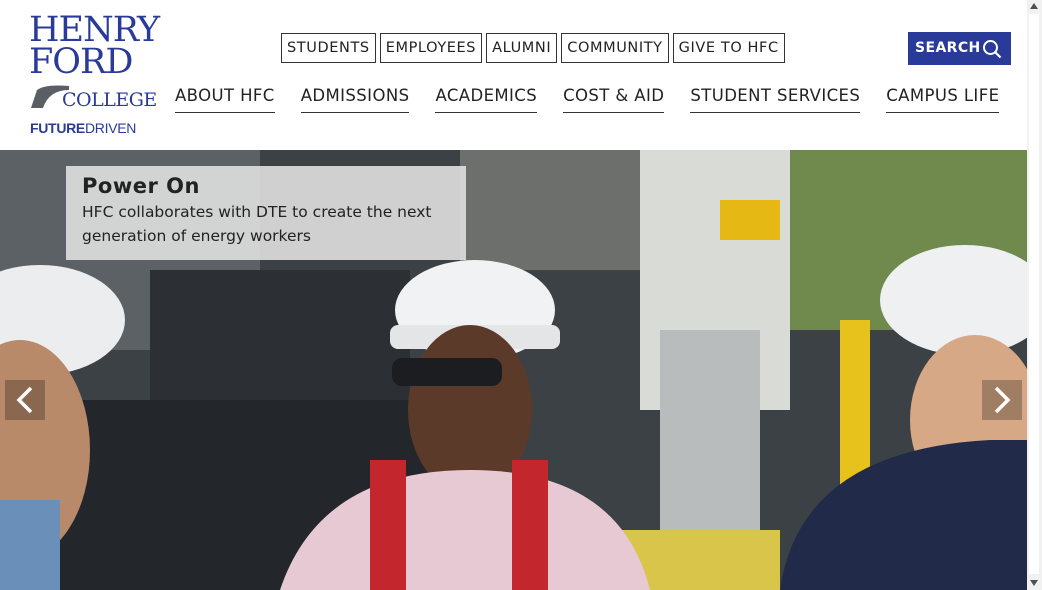  I want to click on search-button: SEARCH, so click(959, 48).